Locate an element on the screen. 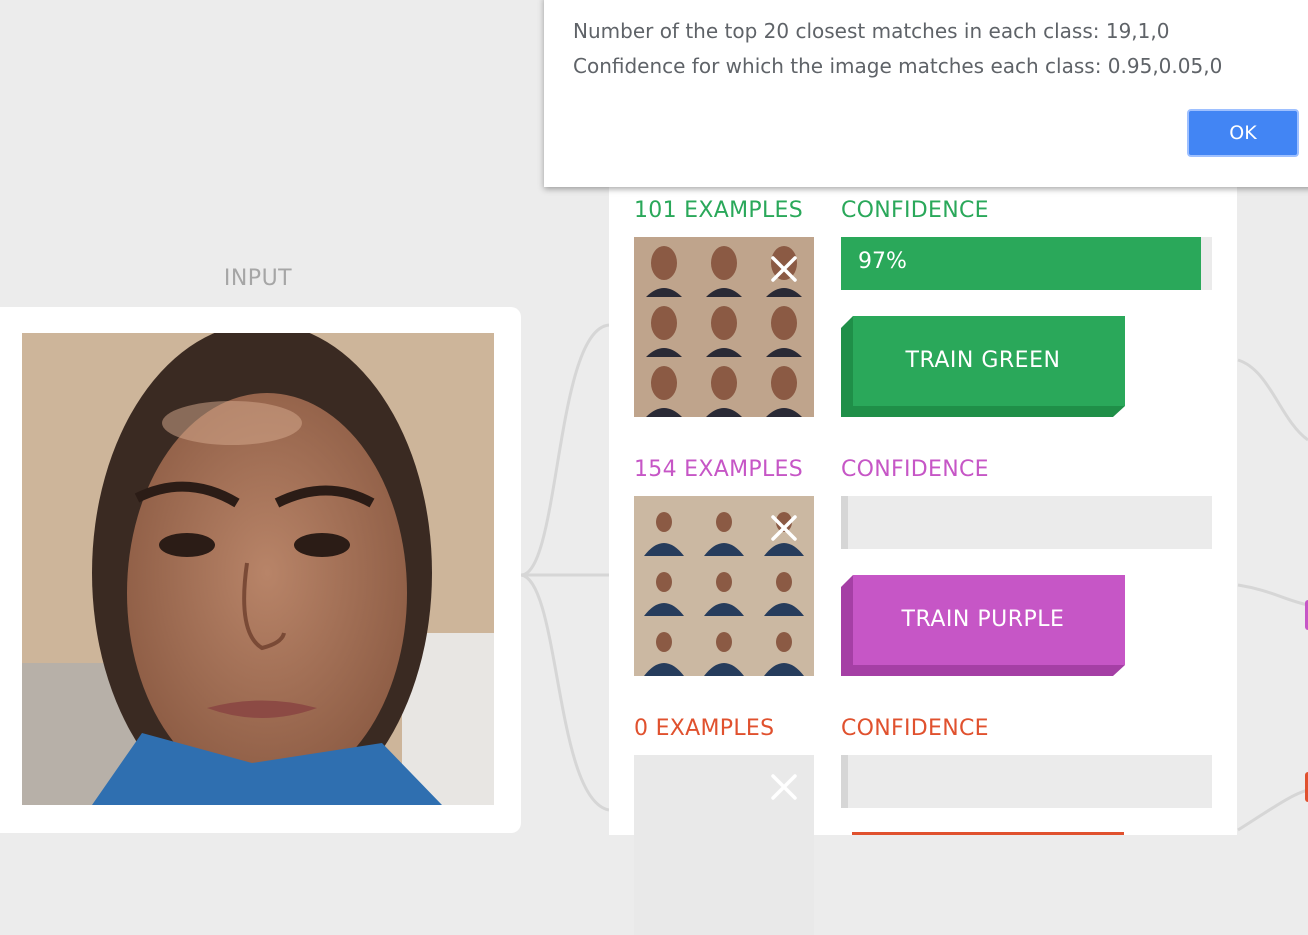 The width and height of the screenshot is (1308, 935). train-green-button: TRAIN GREEN is located at coordinates (983, 366).